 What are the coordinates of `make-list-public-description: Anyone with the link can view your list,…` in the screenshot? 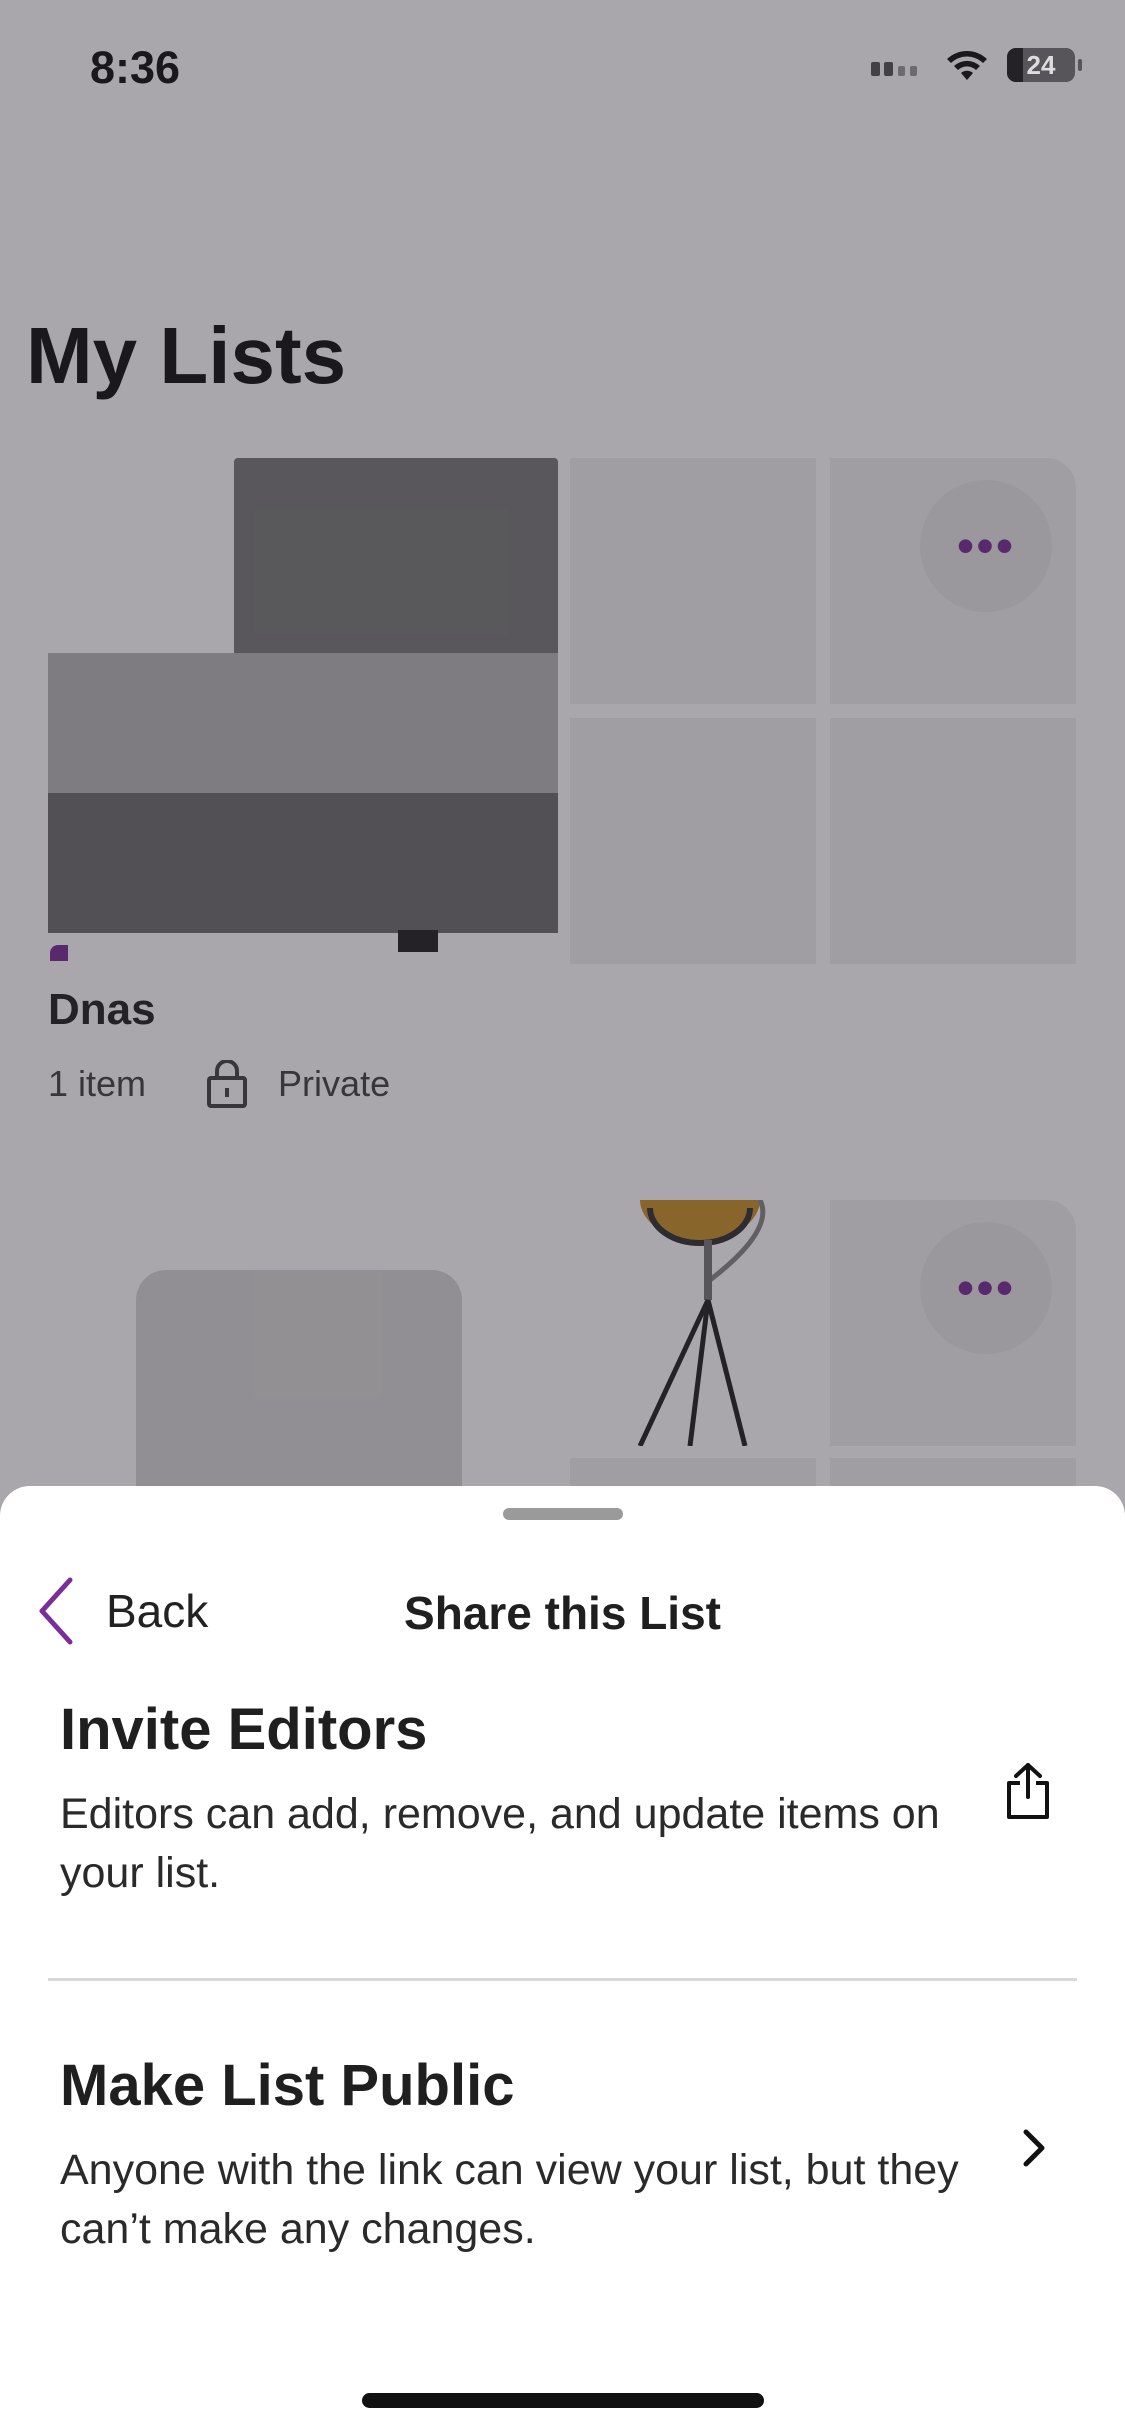 It's located at (509, 2200).